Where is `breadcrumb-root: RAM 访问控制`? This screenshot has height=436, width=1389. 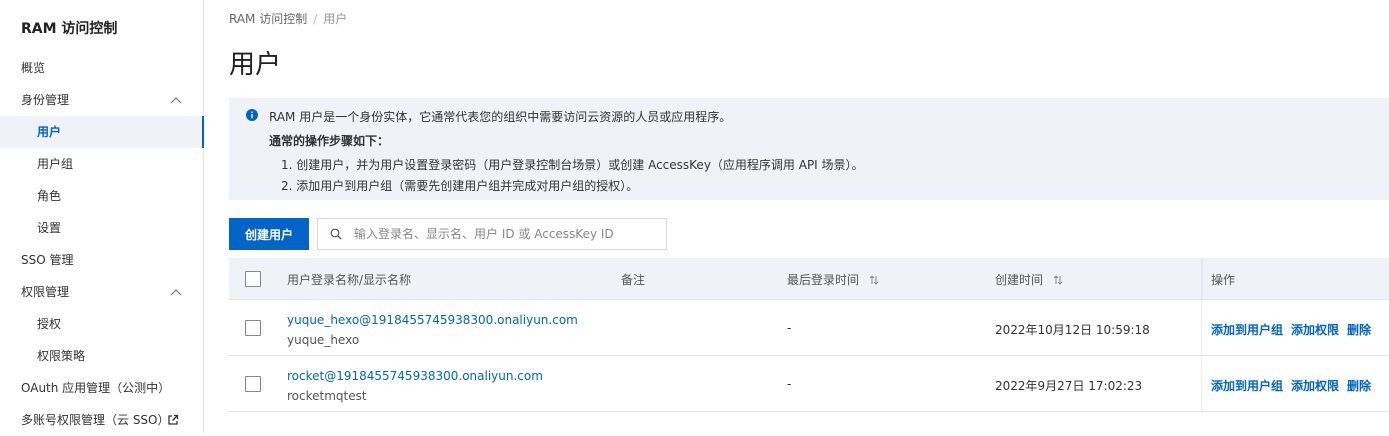 breadcrumb-root: RAM 访问控制 is located at coordinates (268, 19).